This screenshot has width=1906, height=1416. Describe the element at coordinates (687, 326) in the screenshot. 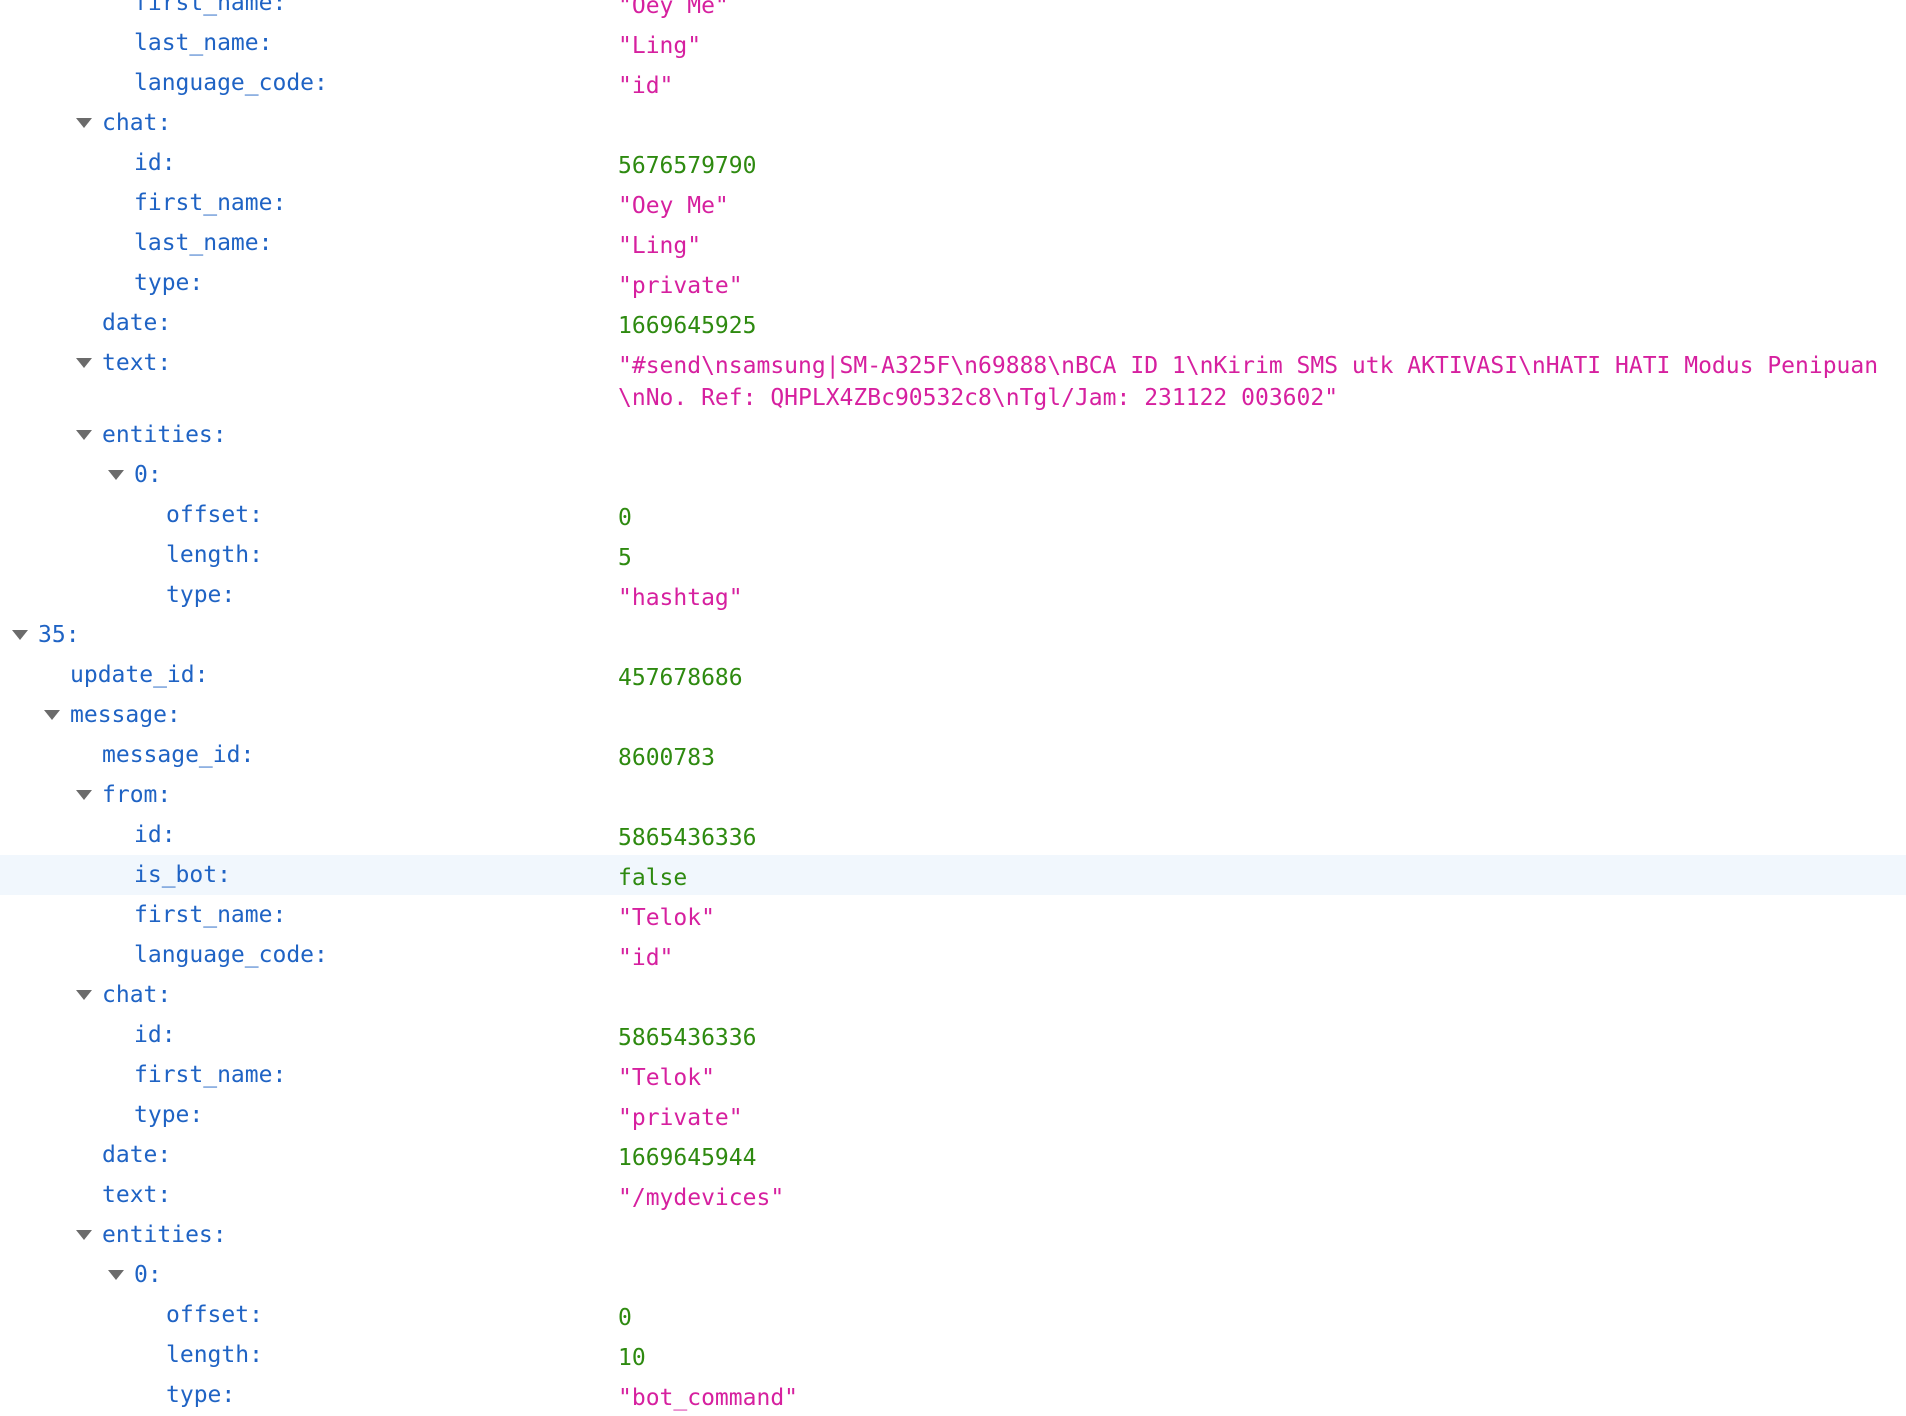

I see `json-value: 1669645925` at that location.